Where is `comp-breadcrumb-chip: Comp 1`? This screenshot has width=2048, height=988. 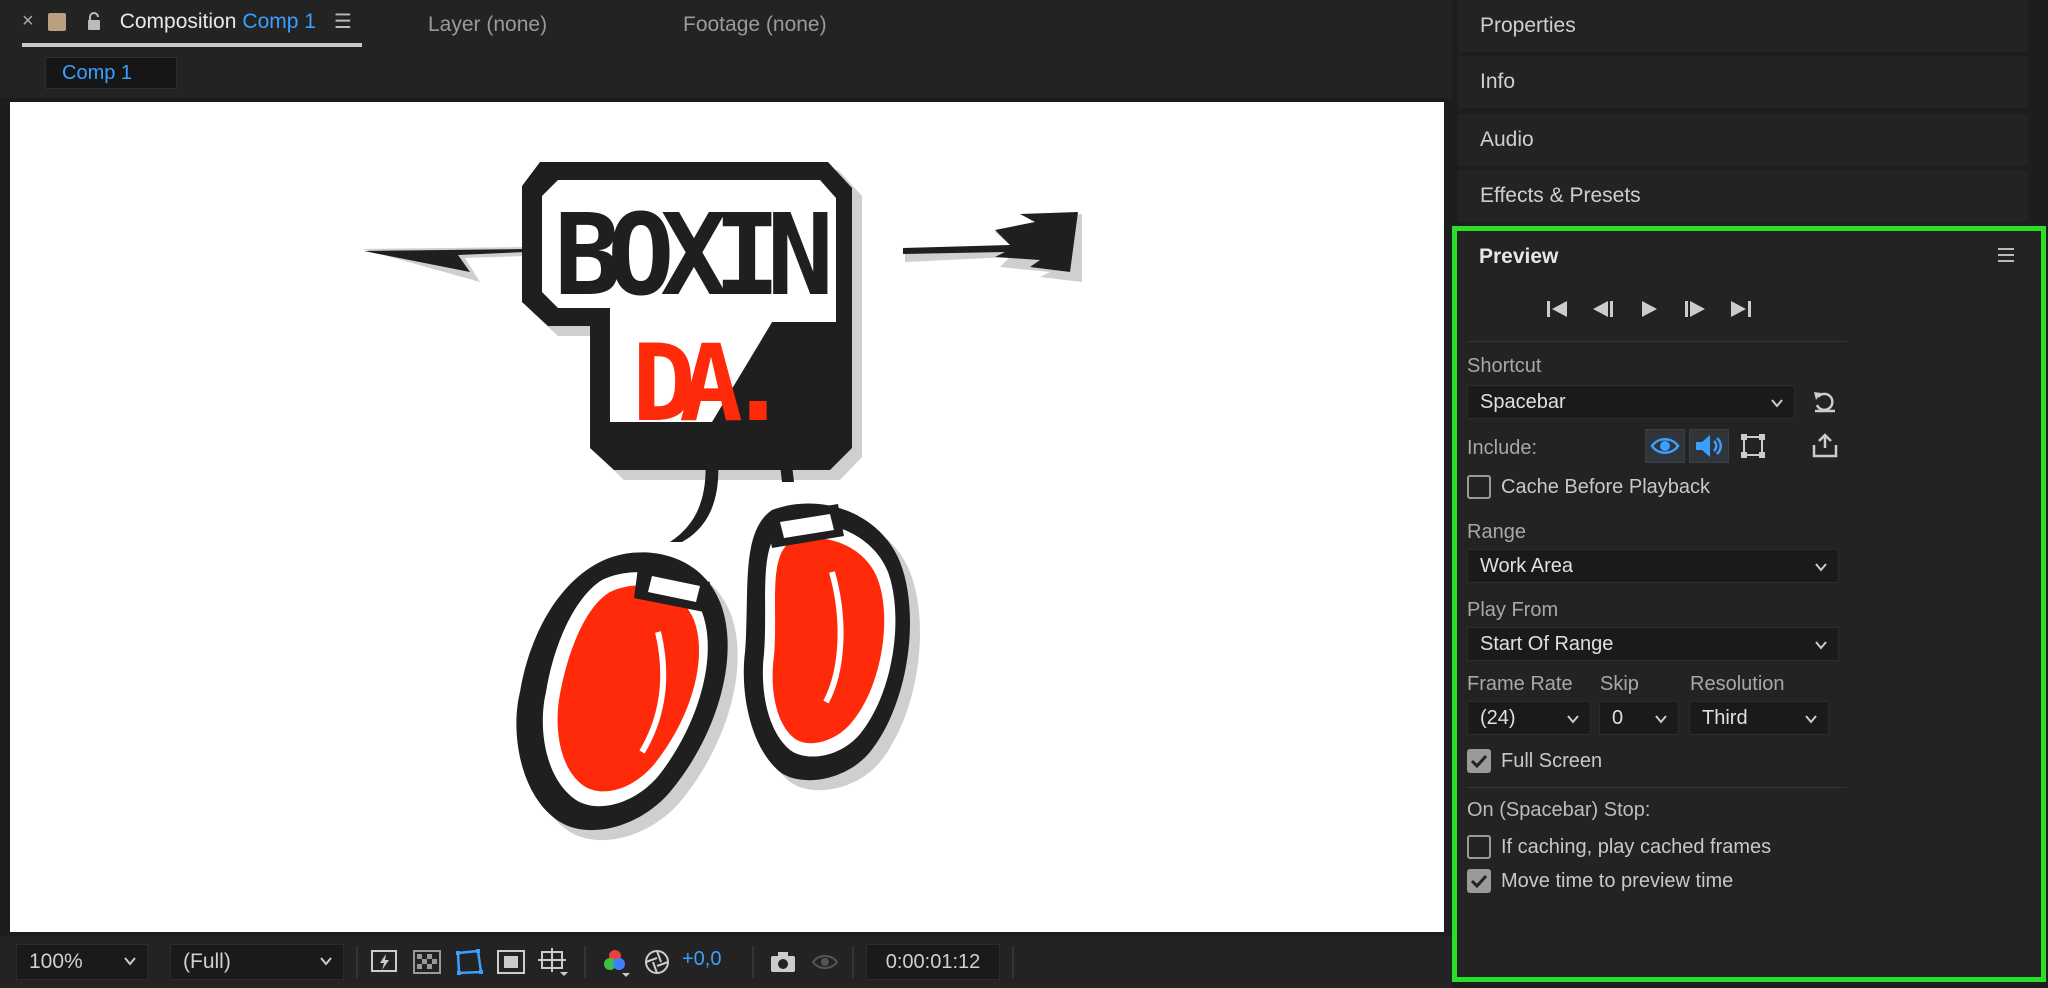 comp-breadcrumb-chip: Comp 1 is located at coordinates (111, 73).